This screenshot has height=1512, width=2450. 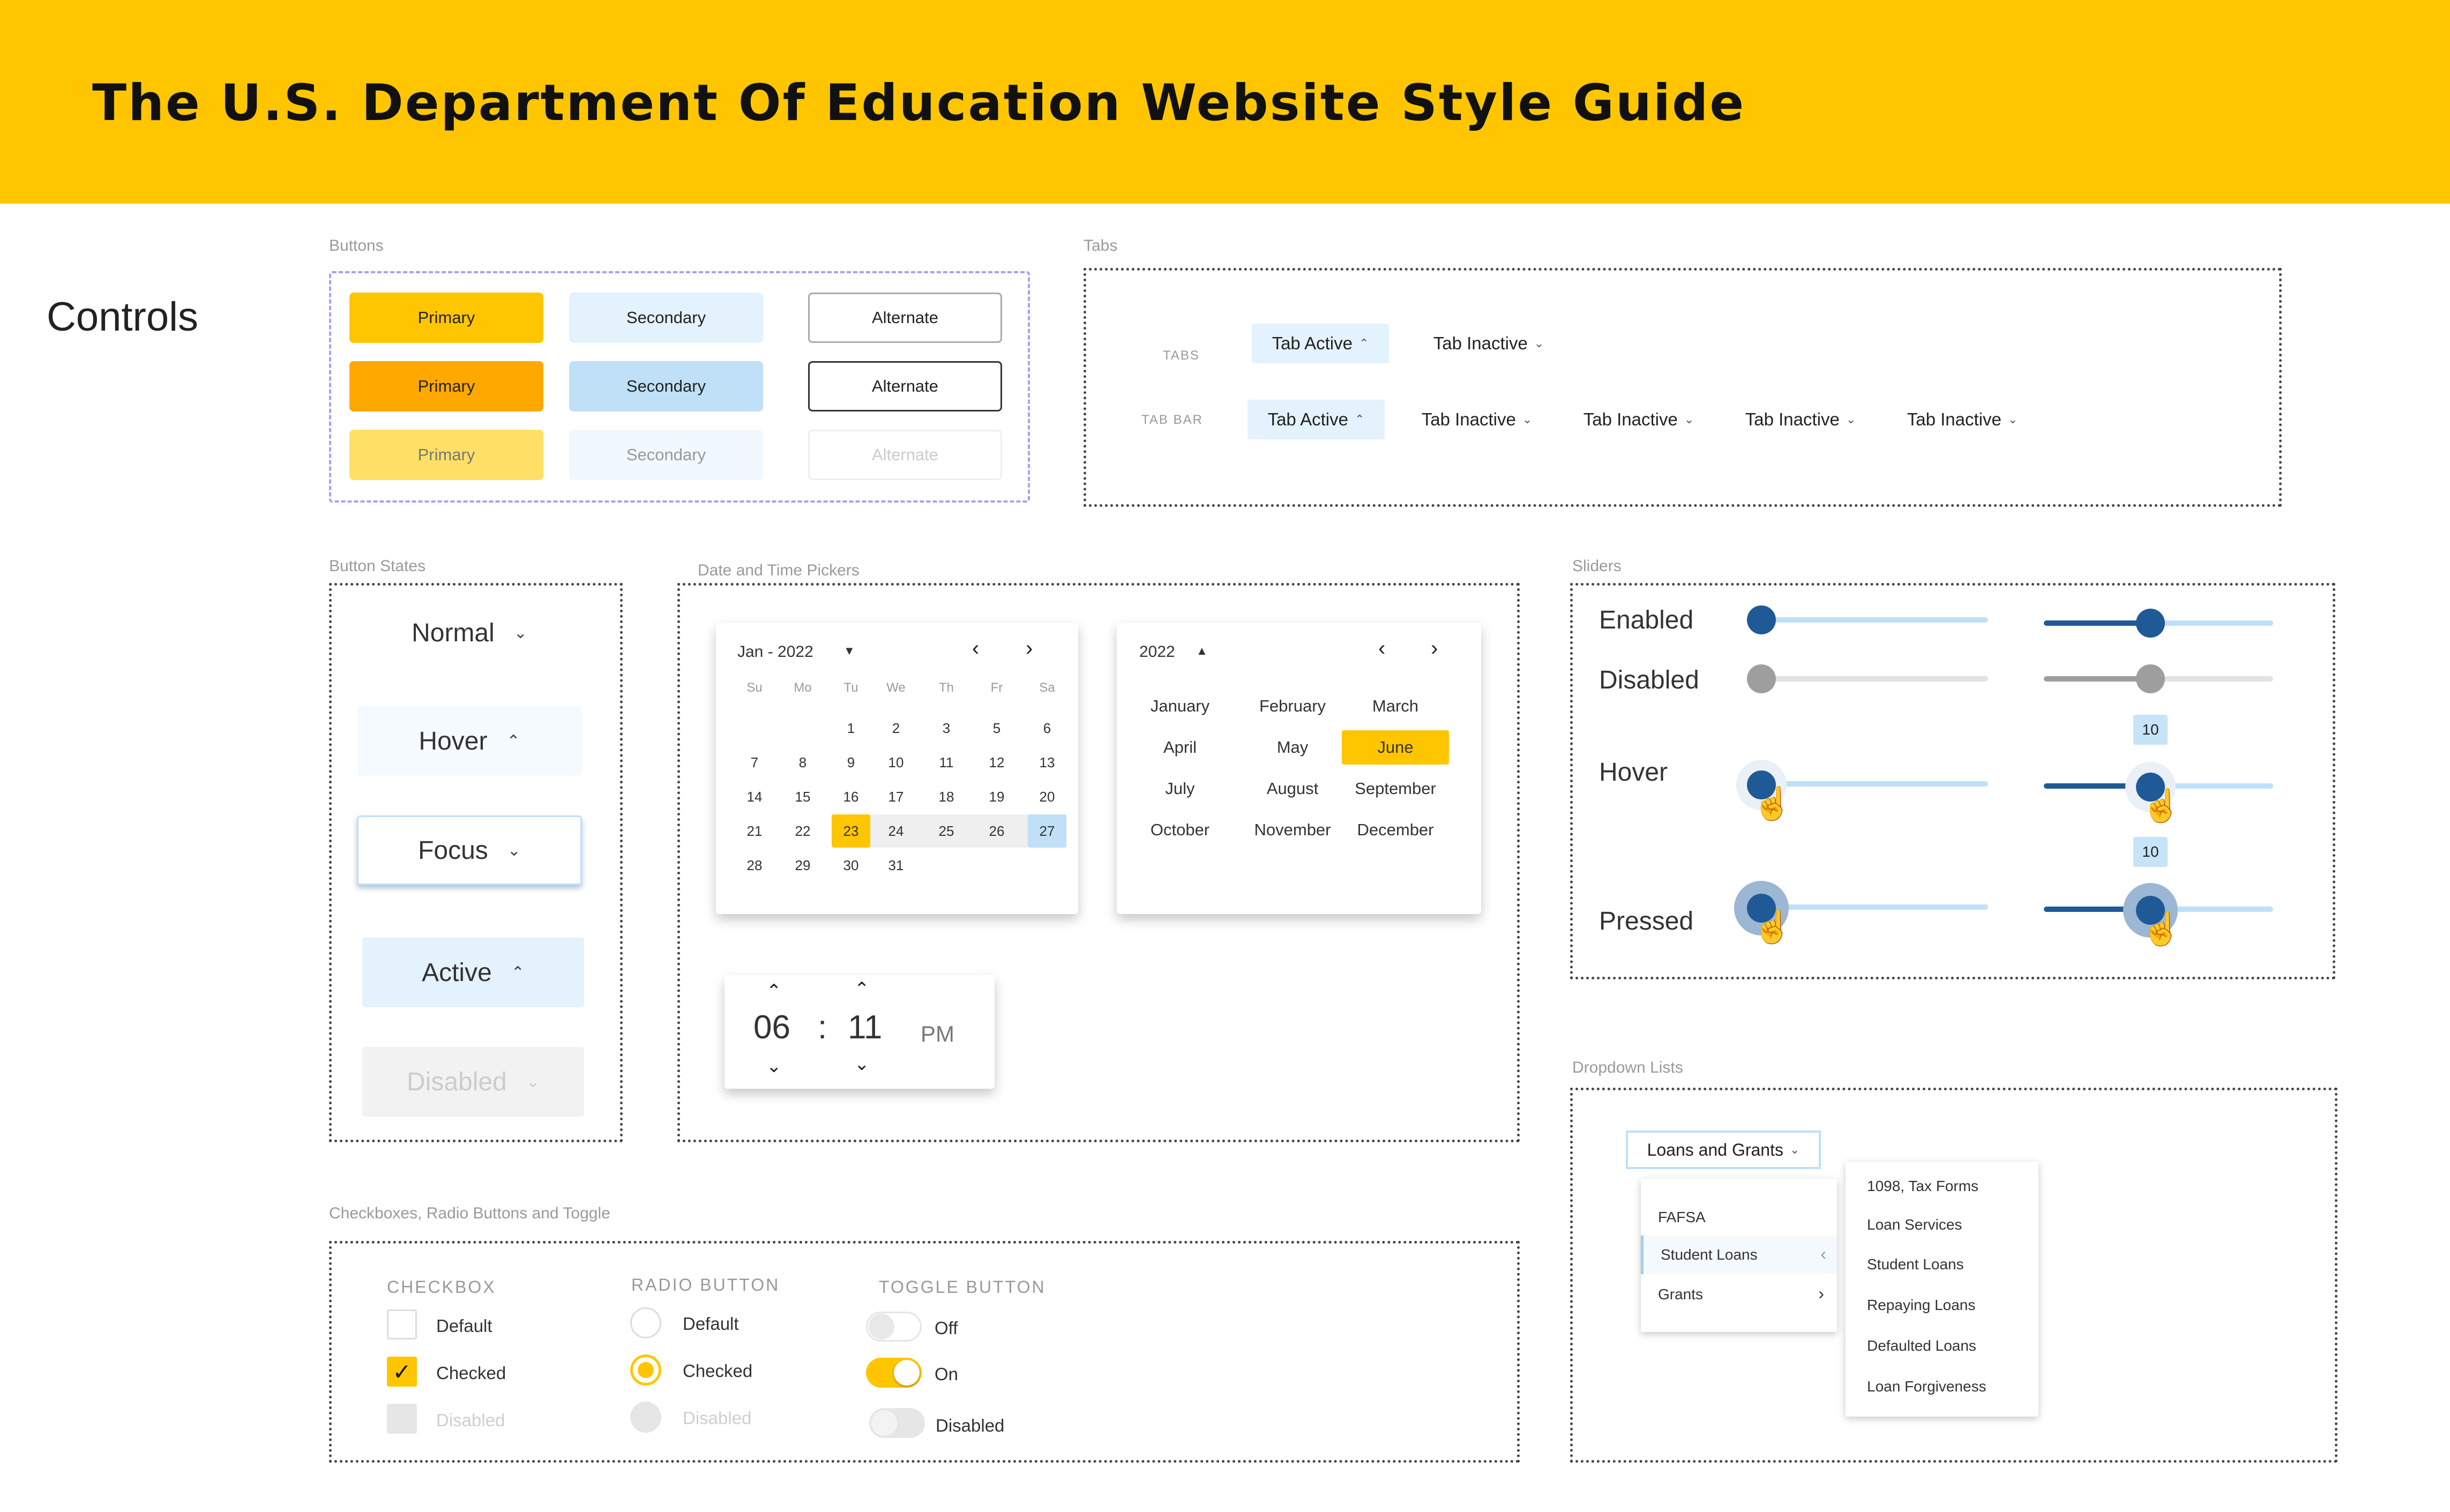 I want to click on alternate-button-hover: Alternate, so click(x=905, y=386).